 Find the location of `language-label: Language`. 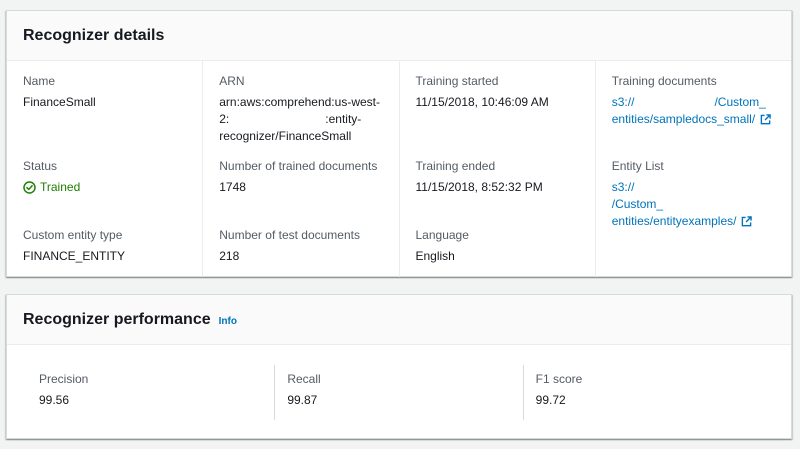

language-label: Language is located at coordinates (442, 235).